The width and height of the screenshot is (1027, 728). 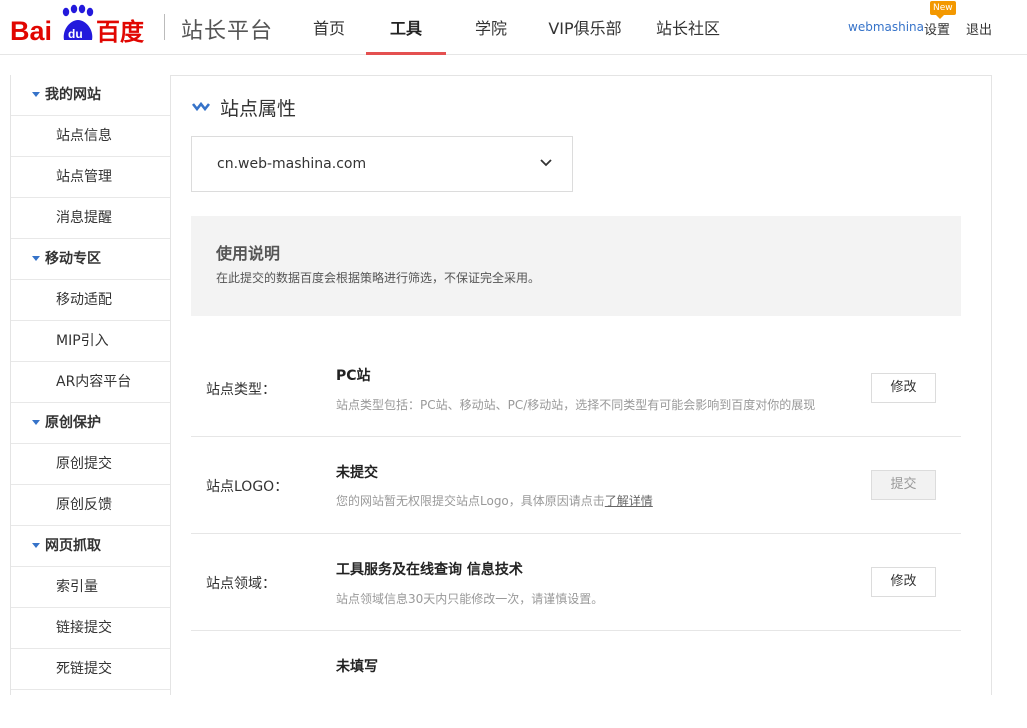 I want to click on notice-text: 在此提交的数据百度会根据策略进行筛选，不保证完全采用。, so click(x=378, y=278).